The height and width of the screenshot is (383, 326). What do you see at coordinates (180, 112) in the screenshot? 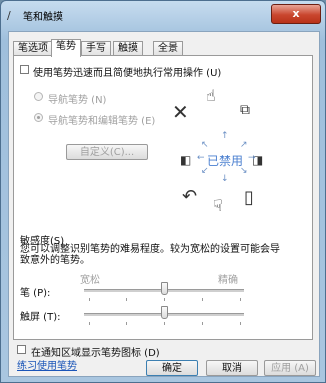
I see `delete-x-icon: ✕` at bounding box center [180, 112].